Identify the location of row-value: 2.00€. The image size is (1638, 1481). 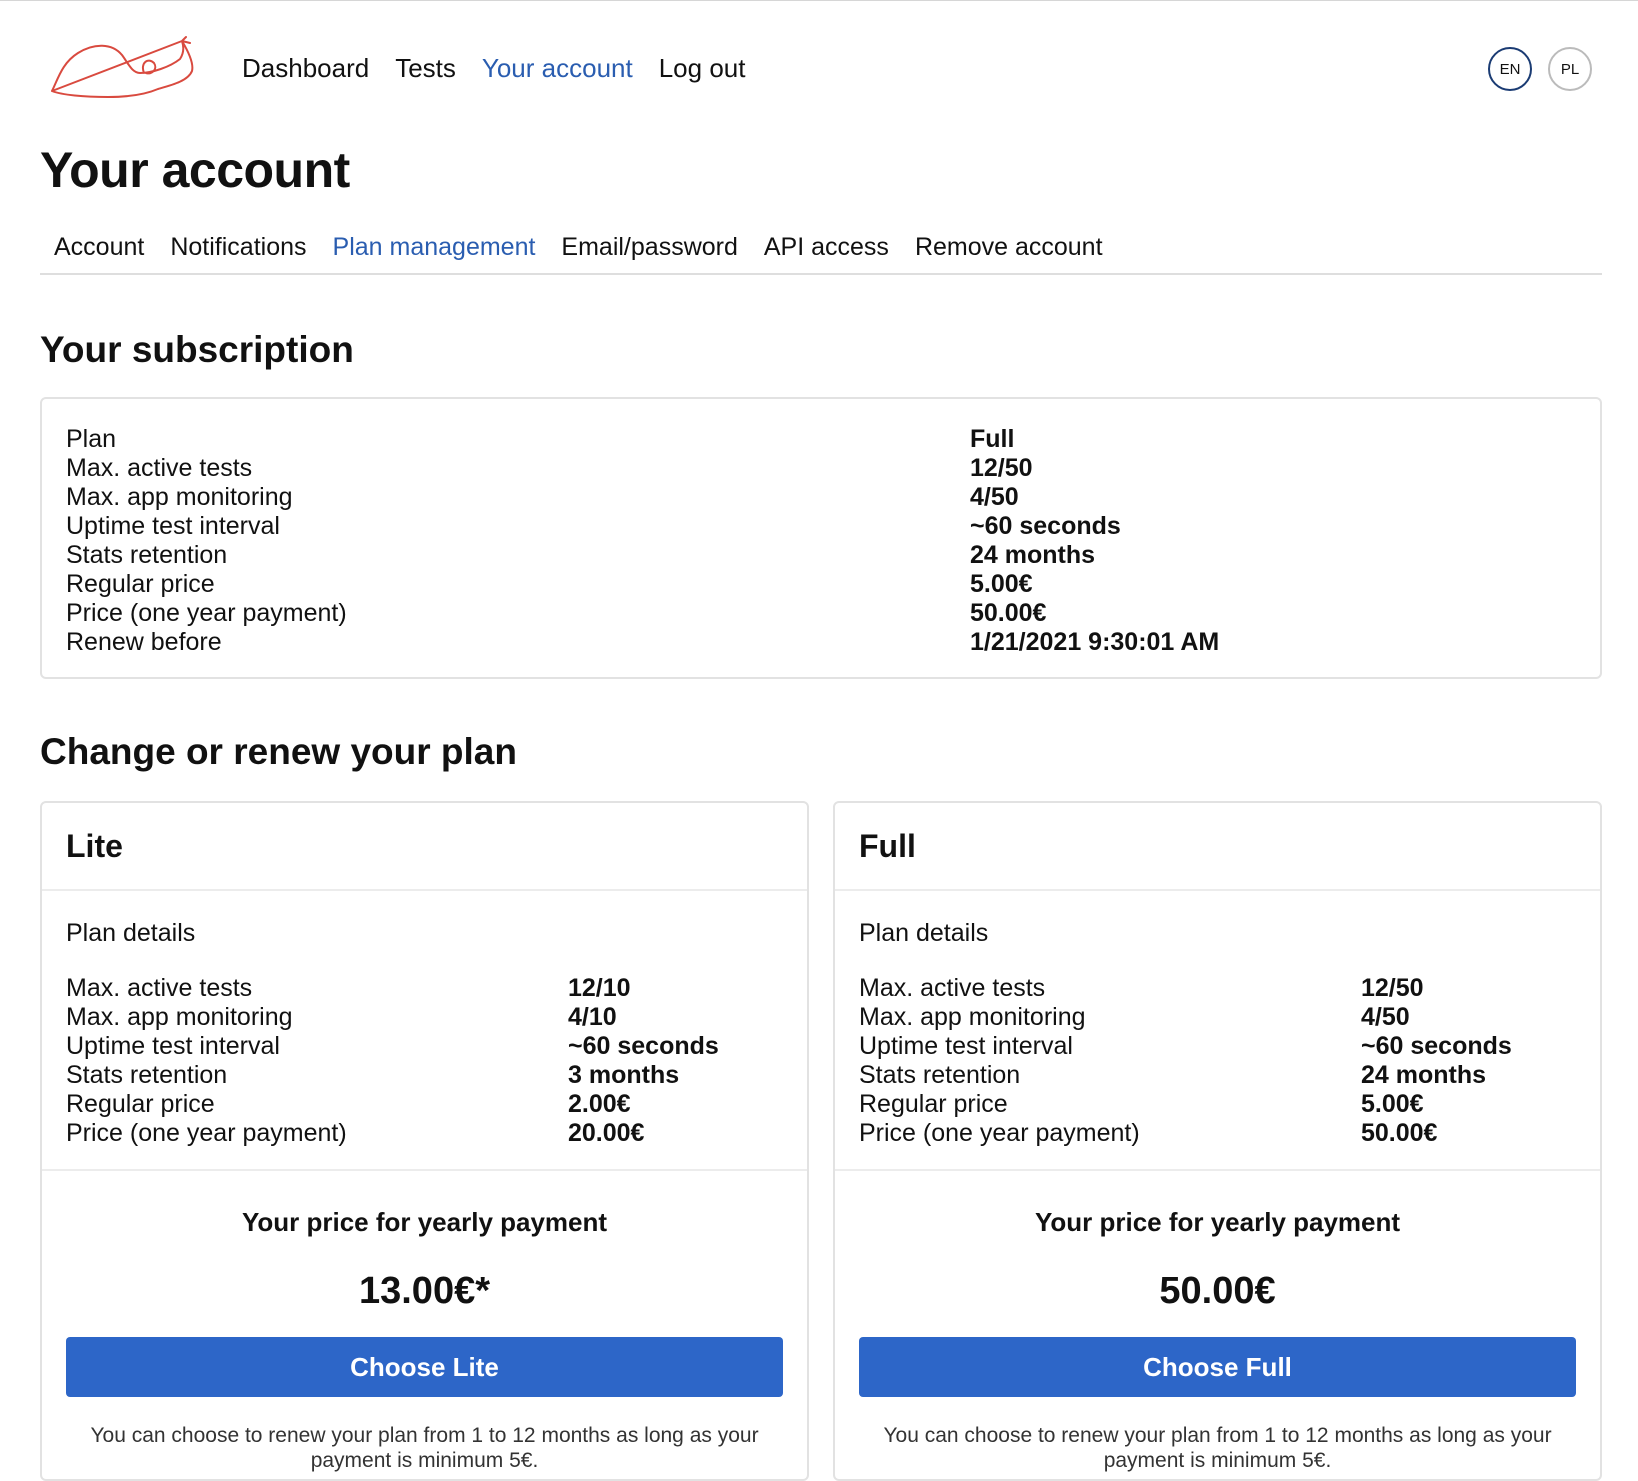
(599, 1104).